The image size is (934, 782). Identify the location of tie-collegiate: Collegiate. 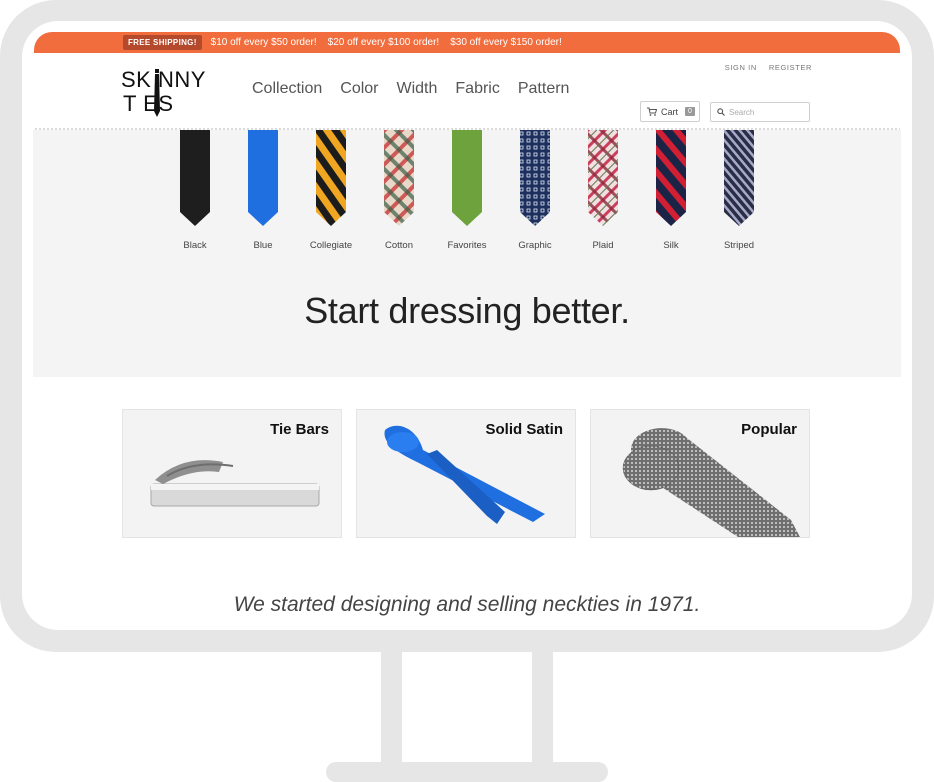
(331, 195).